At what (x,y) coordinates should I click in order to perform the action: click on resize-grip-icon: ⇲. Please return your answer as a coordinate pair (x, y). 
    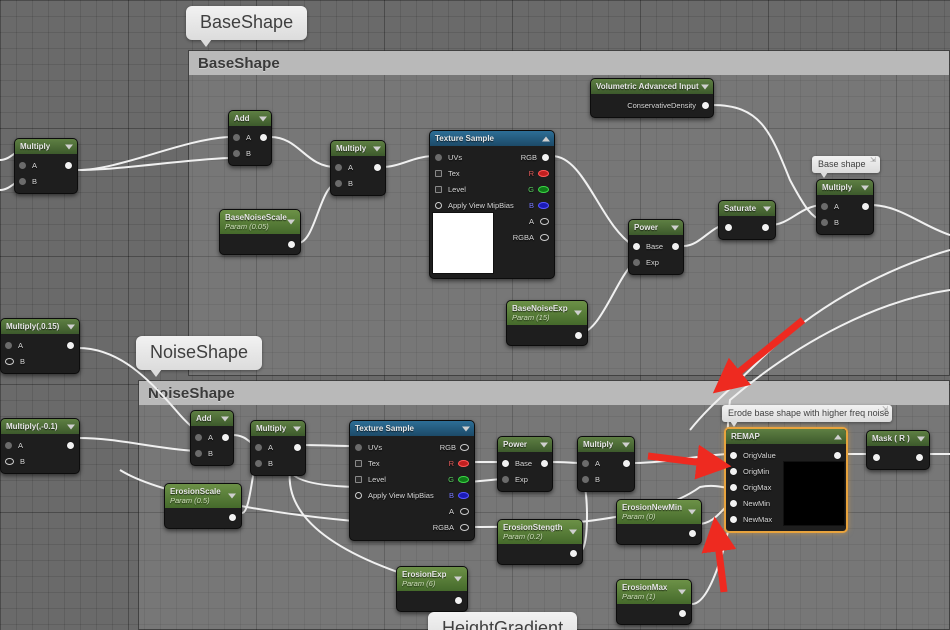
    Looking at the image, I should click on (873, 162).